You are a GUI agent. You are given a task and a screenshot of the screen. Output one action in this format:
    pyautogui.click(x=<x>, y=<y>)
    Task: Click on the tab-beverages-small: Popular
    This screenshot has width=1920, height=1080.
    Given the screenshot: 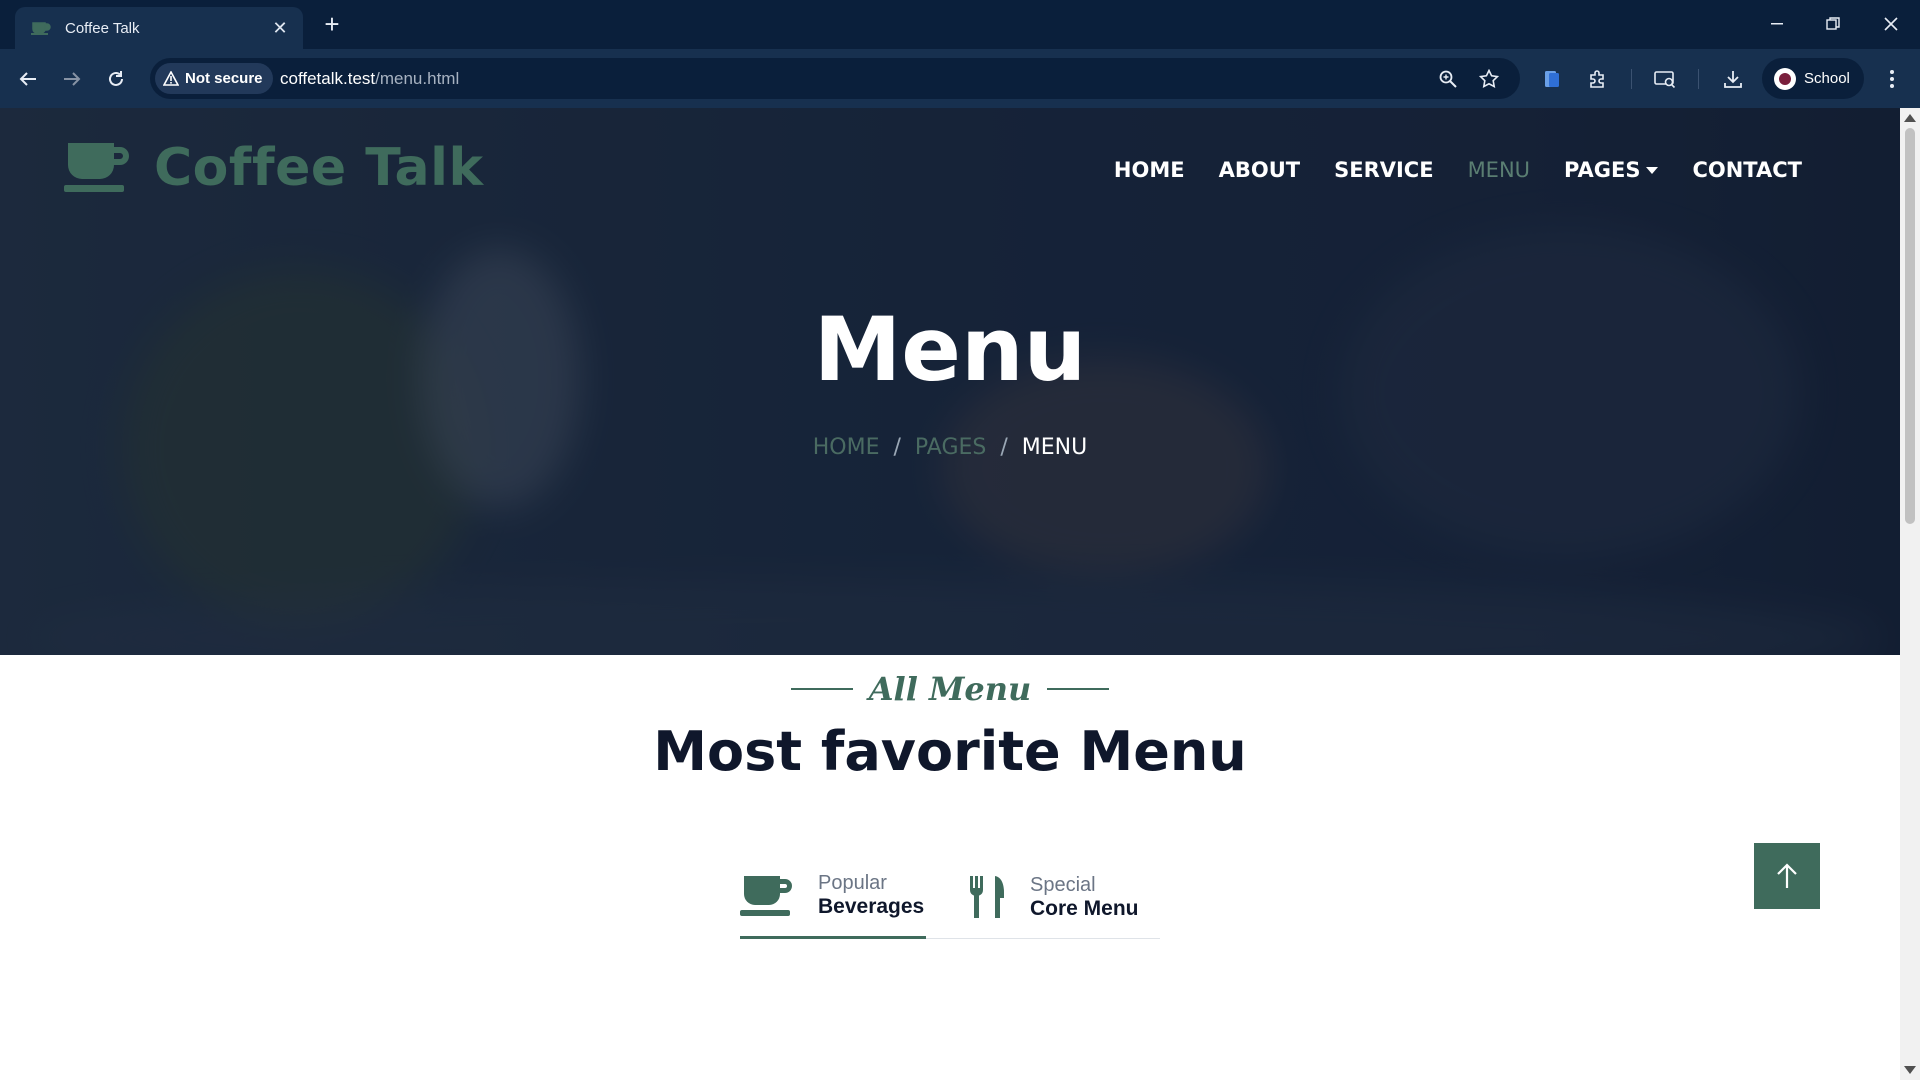 What is the action you would take?
    pyautogui.click(x=852, y=883)
    